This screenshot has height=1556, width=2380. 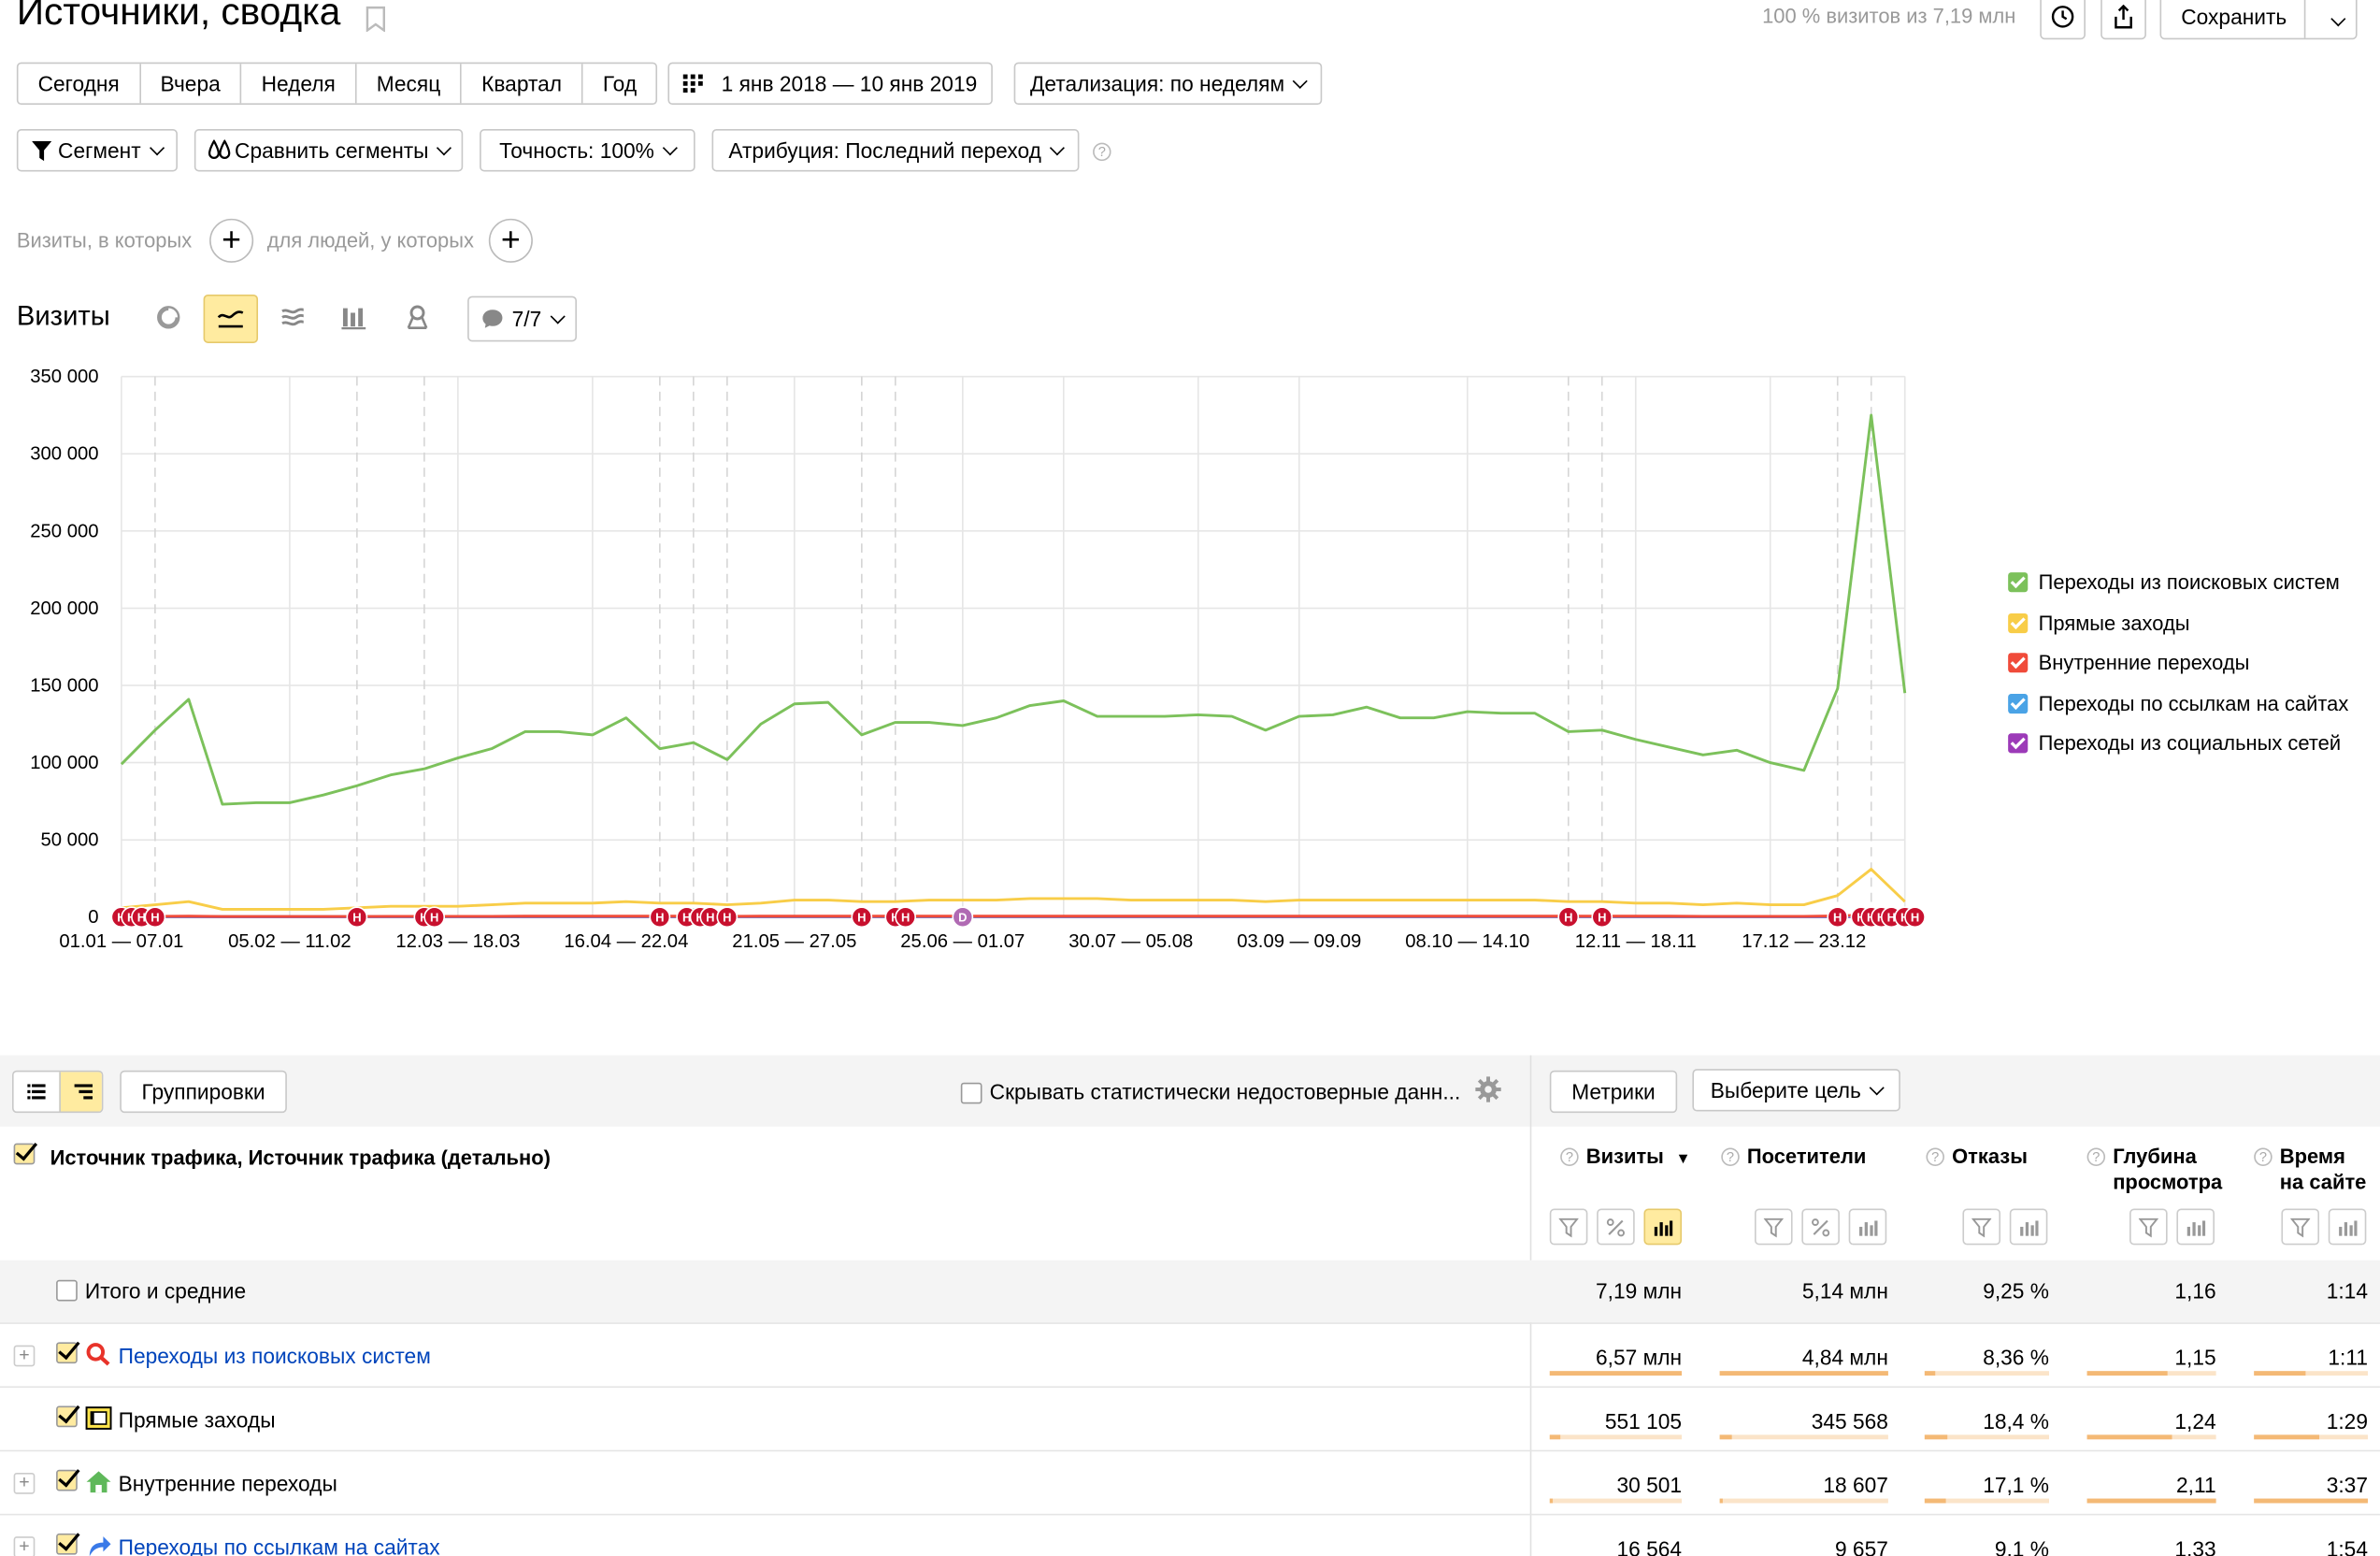 I want to click on metrics-button: Метрики, so click(x=1613, y=1092).